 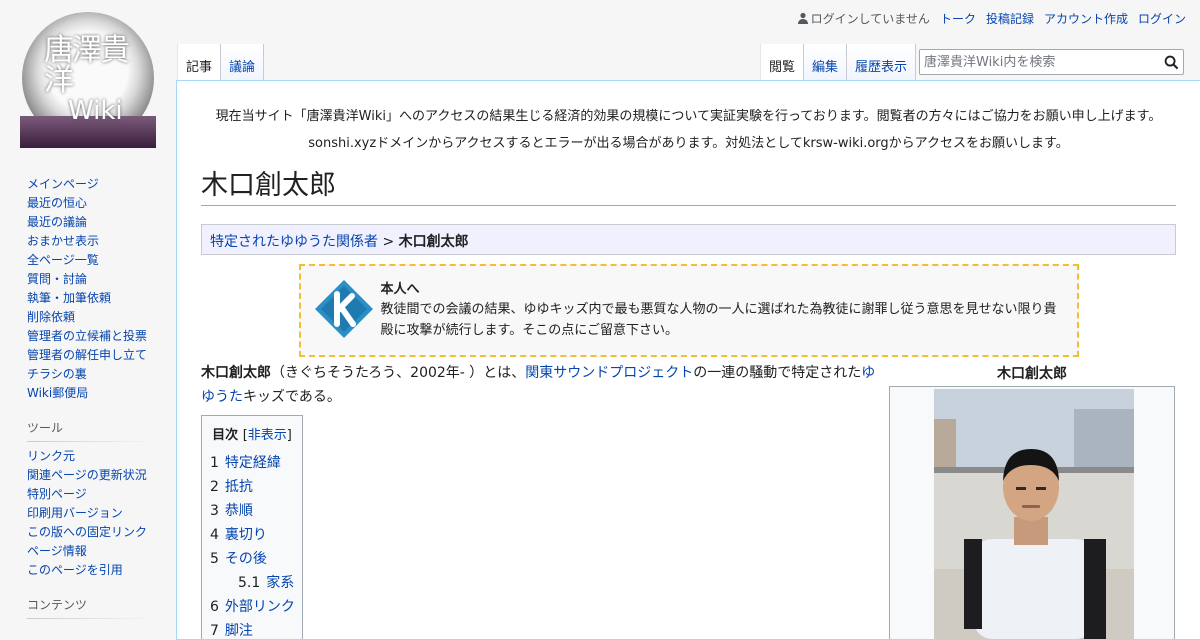 I want to click on view-tabs: 閲覧 編集 履歴表示, so click(x=838, y=62).